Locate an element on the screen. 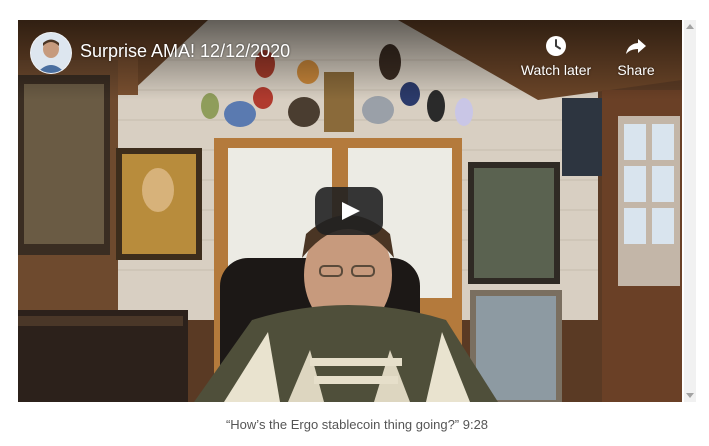  scrollbar is located at coordinates (690, 211).